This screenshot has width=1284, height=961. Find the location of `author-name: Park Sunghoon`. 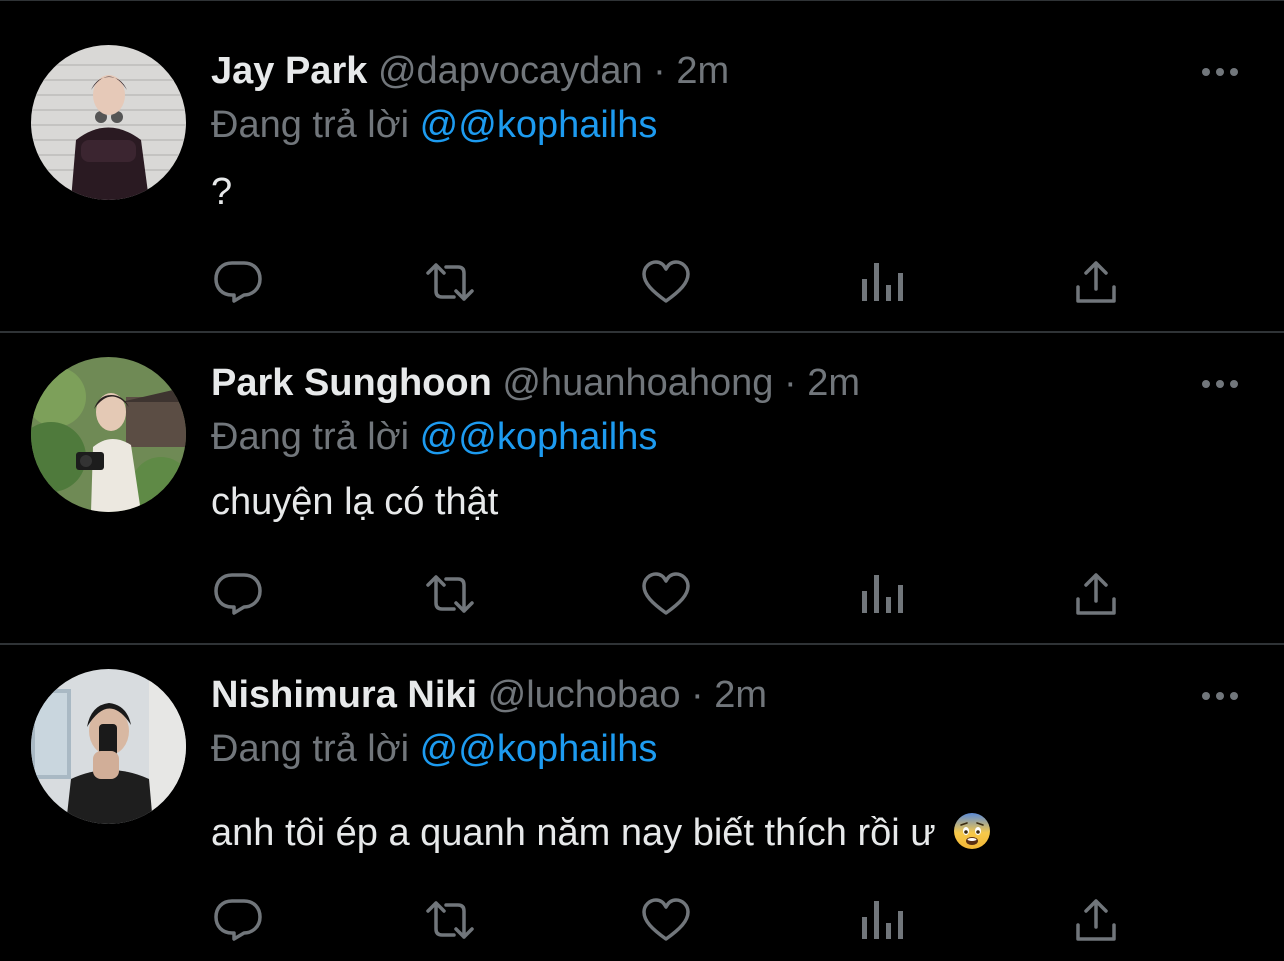

author-name: Park Sunghoon is located at coordinates (351, 383).